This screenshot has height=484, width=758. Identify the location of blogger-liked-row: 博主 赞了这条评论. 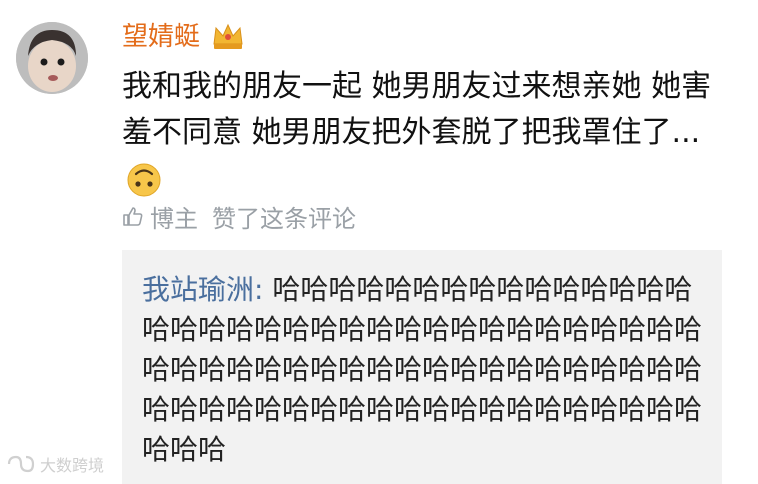
(239, 217).